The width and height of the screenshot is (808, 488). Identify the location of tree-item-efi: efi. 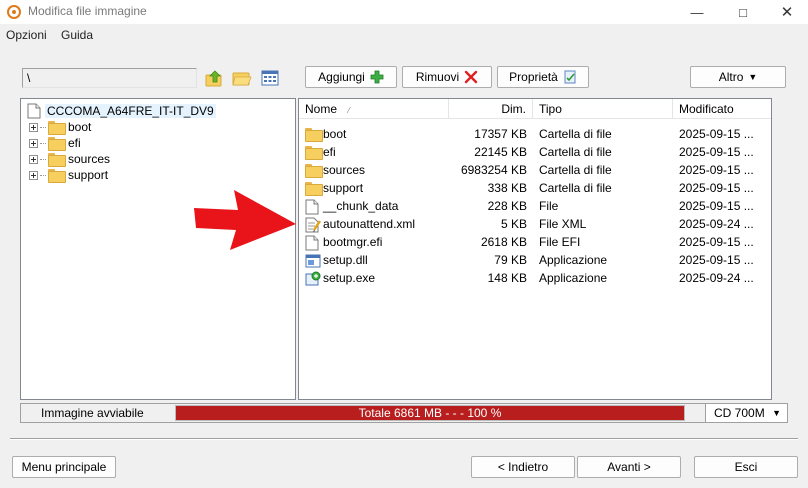
(55, 143).